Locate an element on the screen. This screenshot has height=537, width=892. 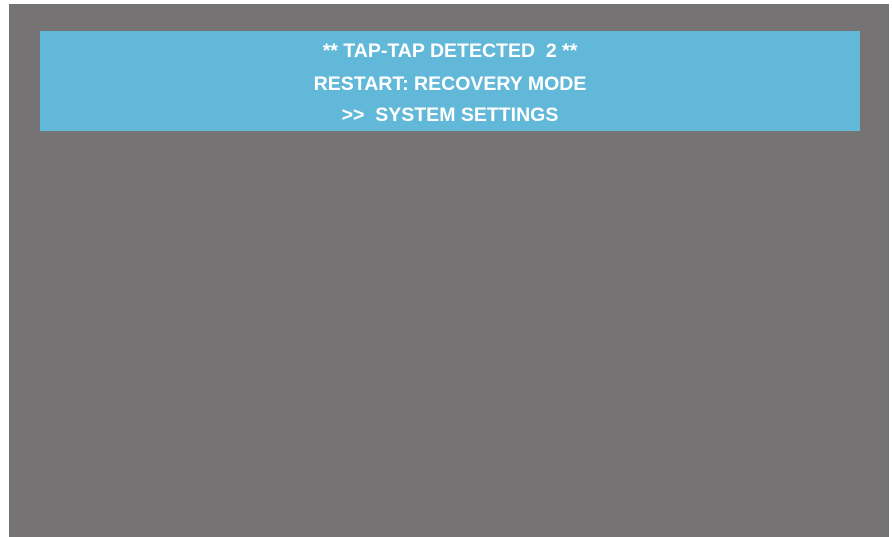
system-settings-option: >> SYSTEM SETTINGS is located at coordinates (450, 115).